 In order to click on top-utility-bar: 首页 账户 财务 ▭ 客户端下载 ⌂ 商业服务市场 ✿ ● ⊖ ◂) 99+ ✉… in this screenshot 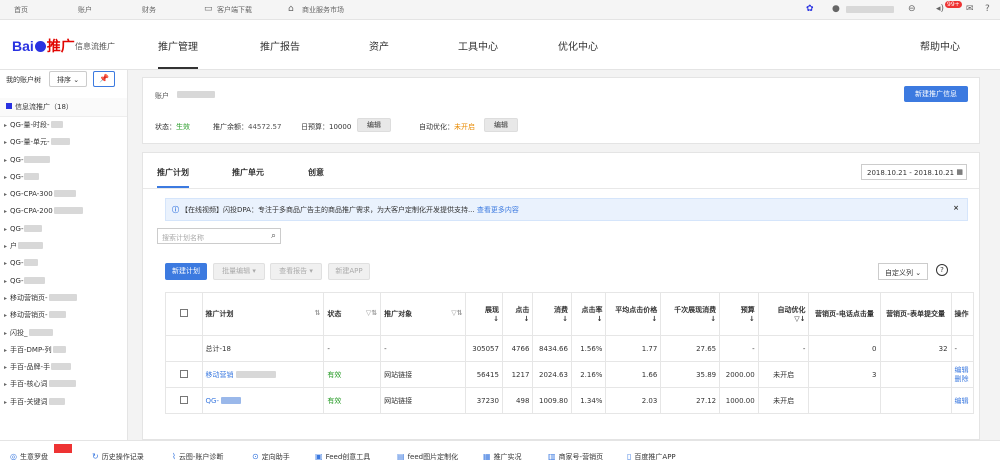, I will do `click(500, 10)`.